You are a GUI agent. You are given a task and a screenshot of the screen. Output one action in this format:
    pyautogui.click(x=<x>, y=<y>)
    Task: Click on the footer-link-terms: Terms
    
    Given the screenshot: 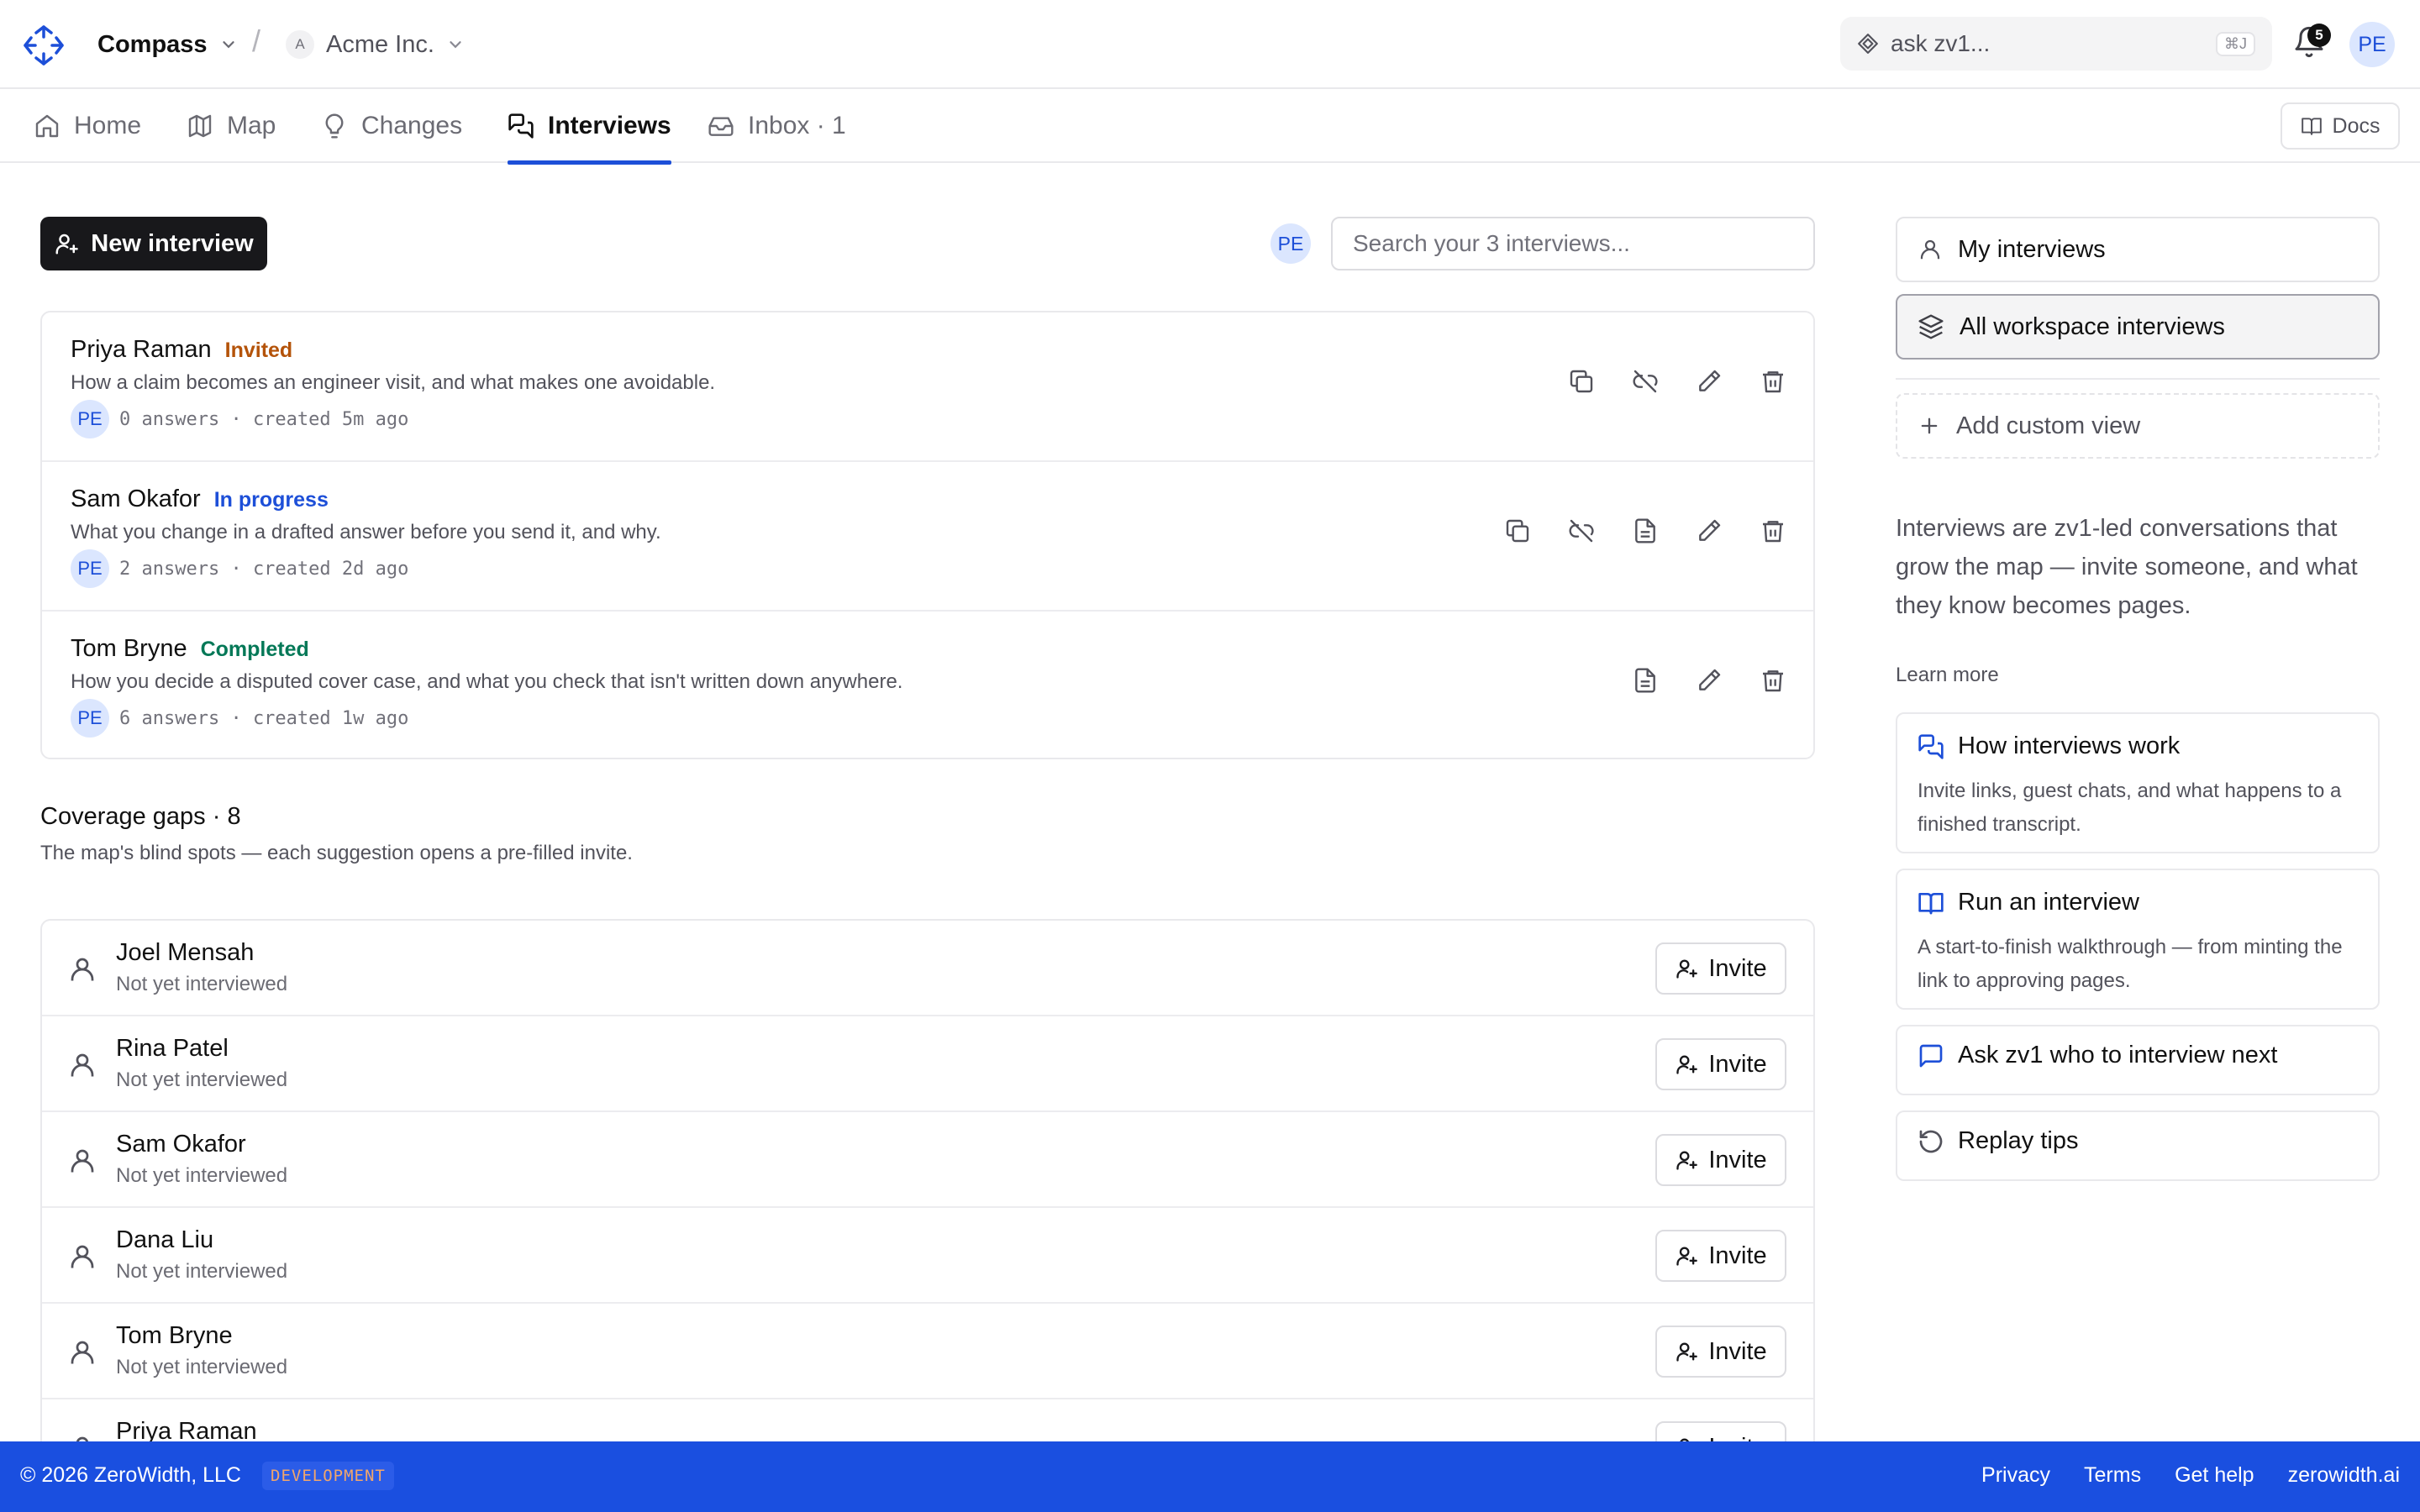 What is the action you would take?
    pyautogui.click(x=2112, y=1475)
    